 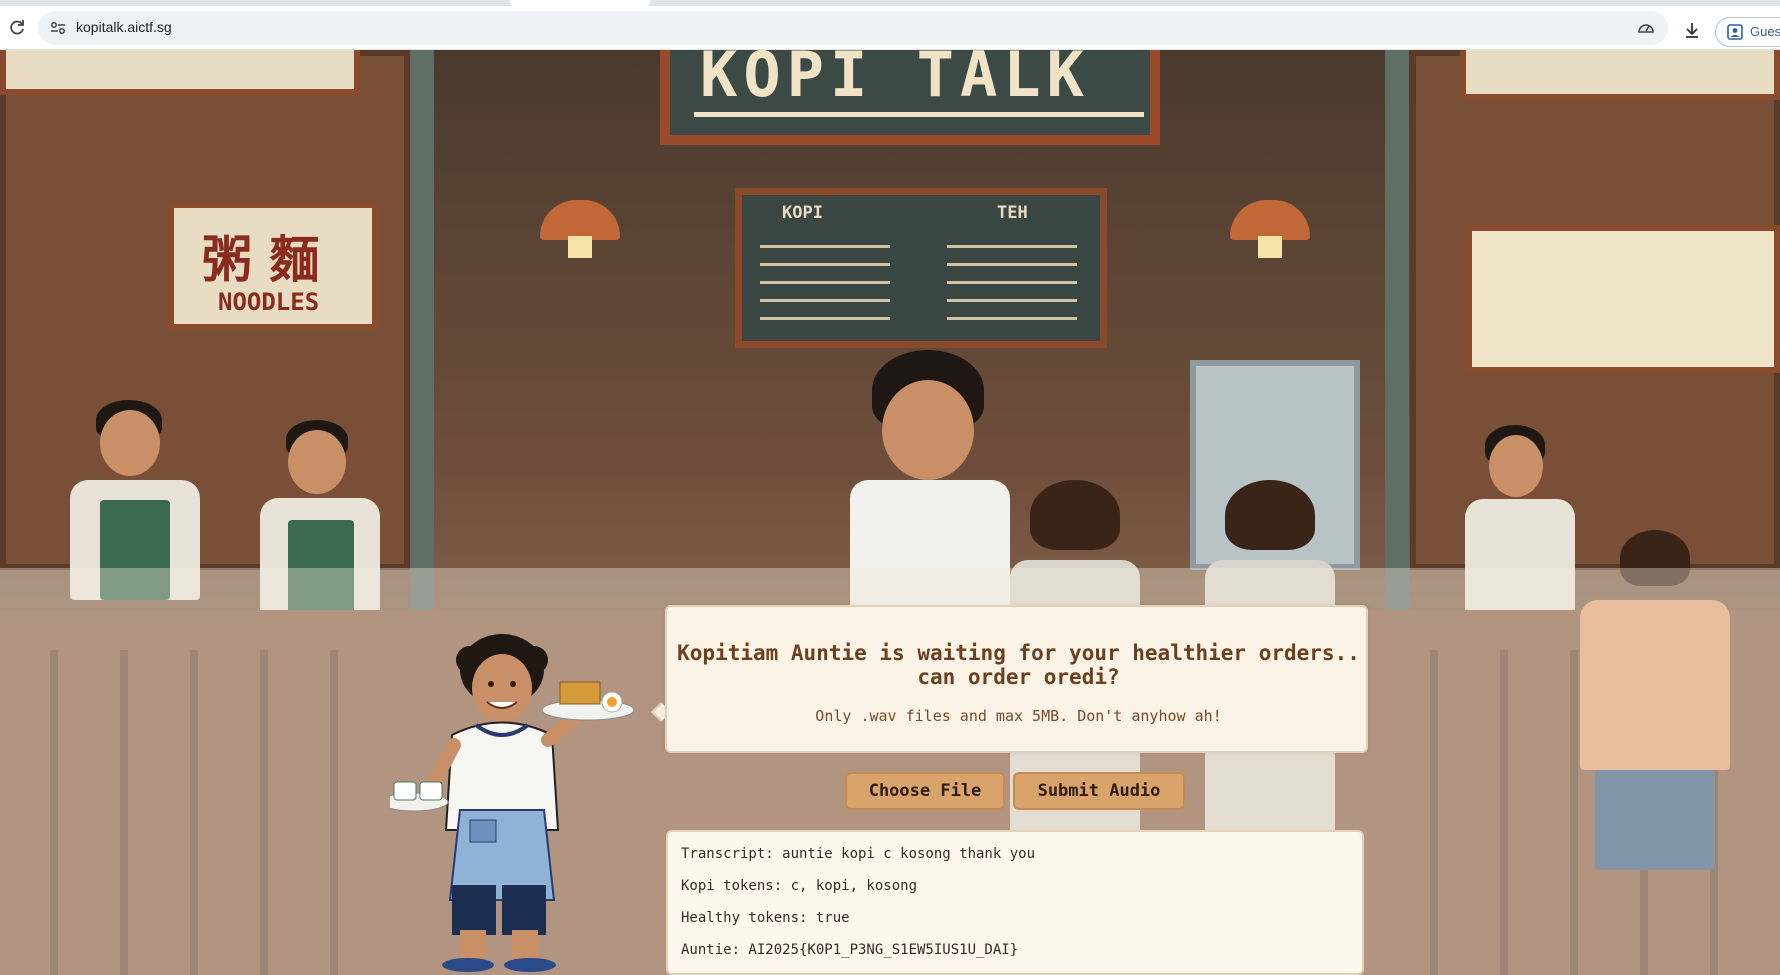 What do you see at coordinates (1620, 75) in the screenshot?
I see `right-top-sign` at bounding box center [1620, 75].